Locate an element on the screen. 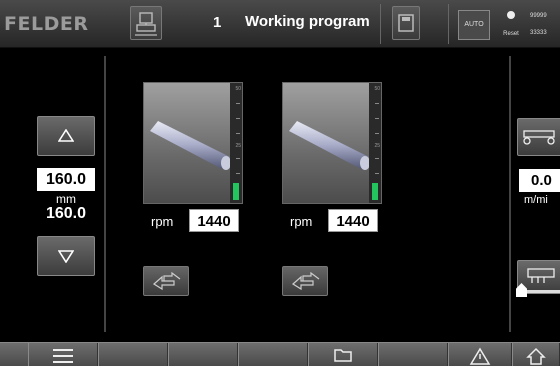 This screenshot has width=560, height=366. spindle-1-panel: 50 25 is located at coordinates (193, 143).